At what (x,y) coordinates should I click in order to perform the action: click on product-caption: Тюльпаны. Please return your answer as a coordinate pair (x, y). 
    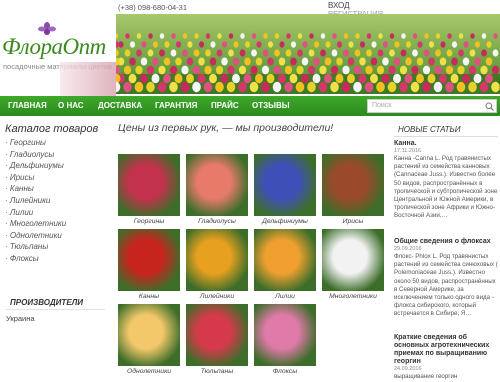
    Looking at the image, I should click on (217, 371).